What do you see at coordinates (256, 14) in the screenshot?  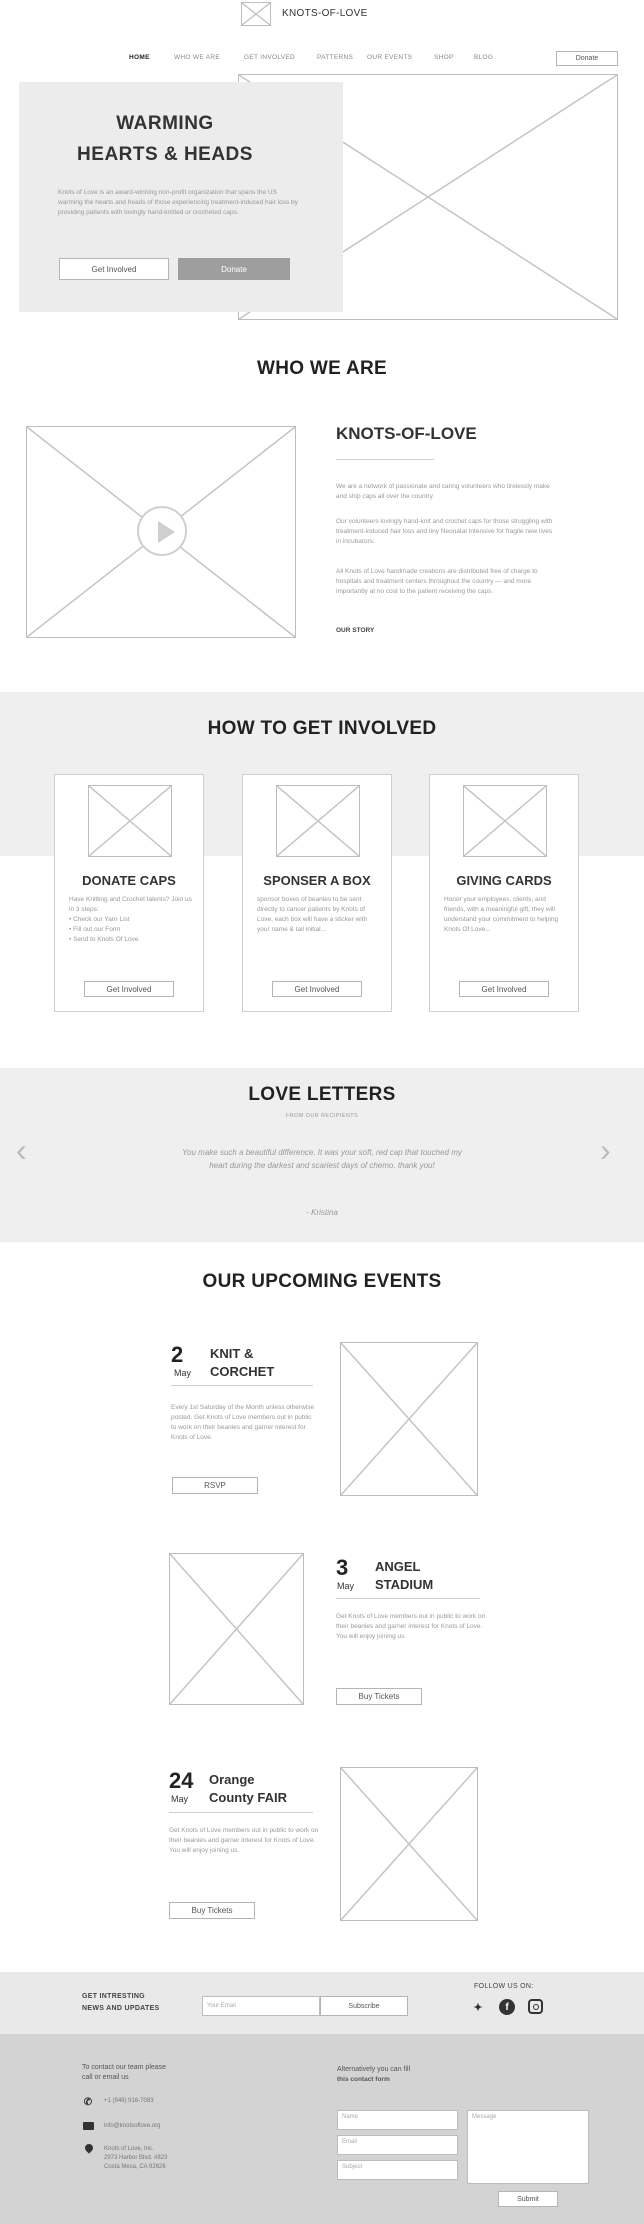 I see `logo-image` at bounding box center [256, 14].